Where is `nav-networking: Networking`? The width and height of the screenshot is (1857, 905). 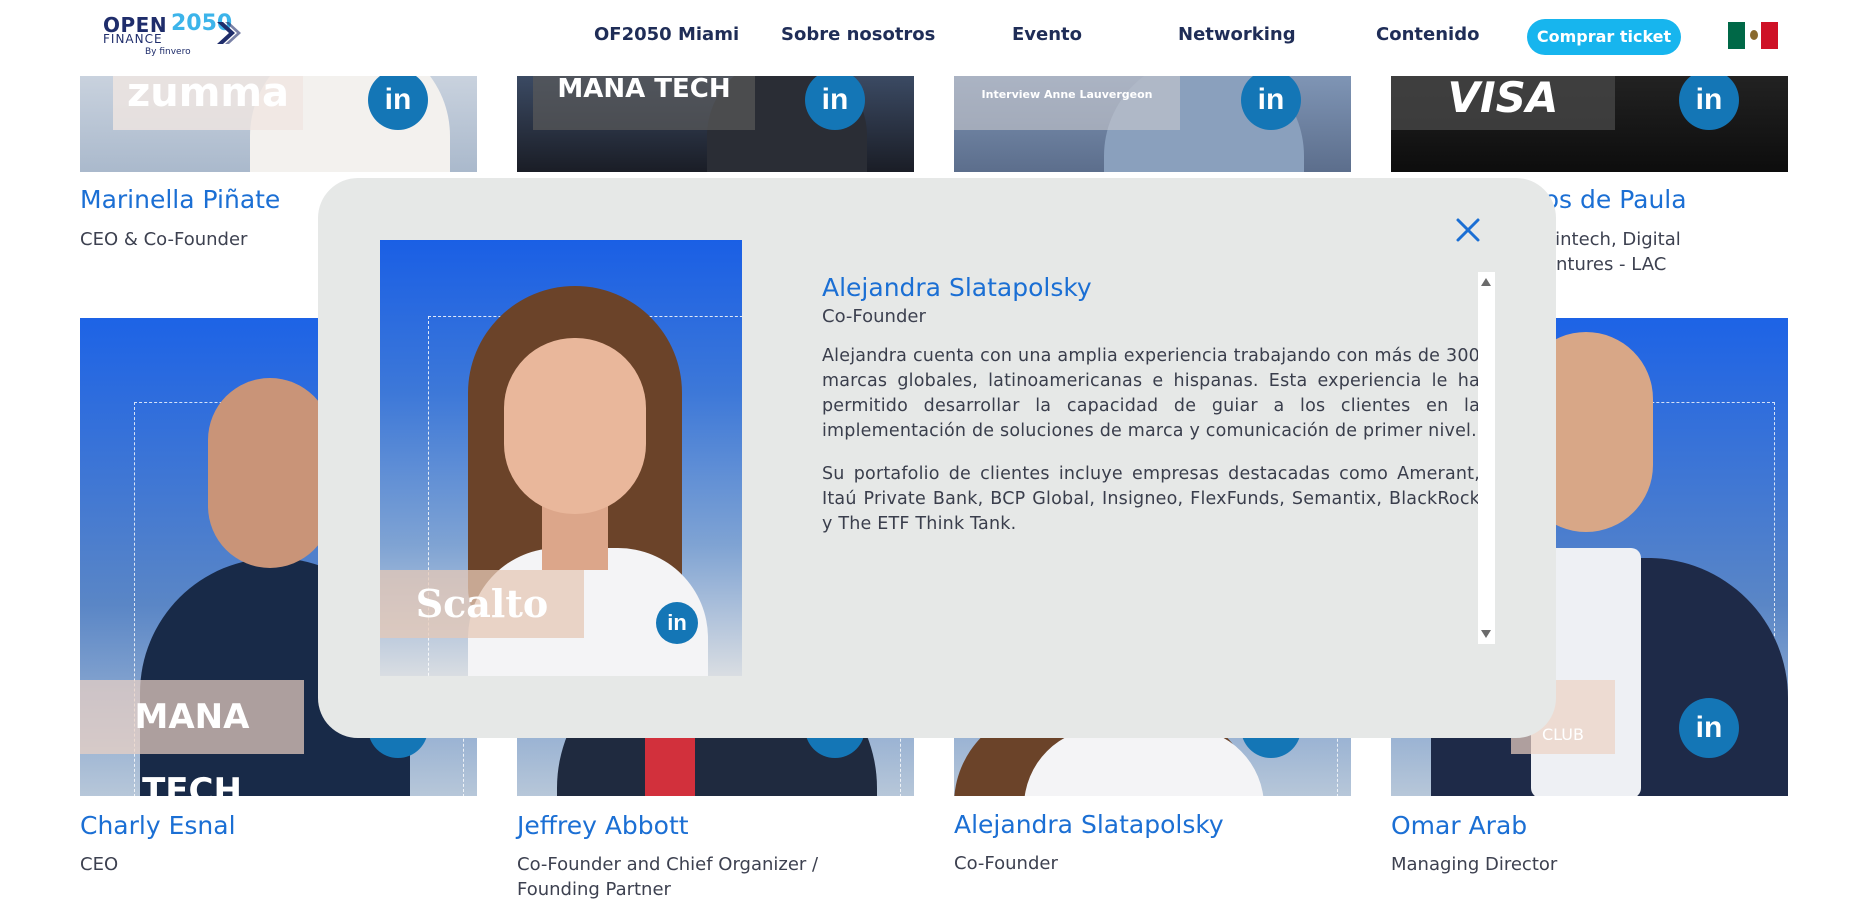
nav-networking: Networking is located at coordinates (1237, 34).